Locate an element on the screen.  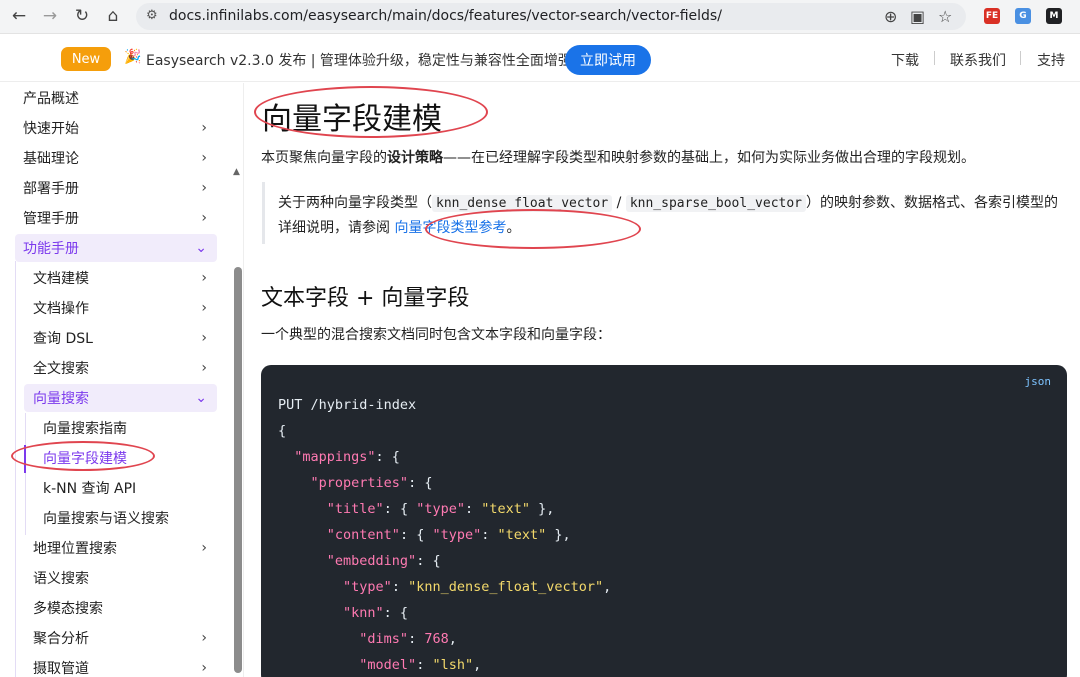
forward-icon: → is located at coordinates (50, 16).